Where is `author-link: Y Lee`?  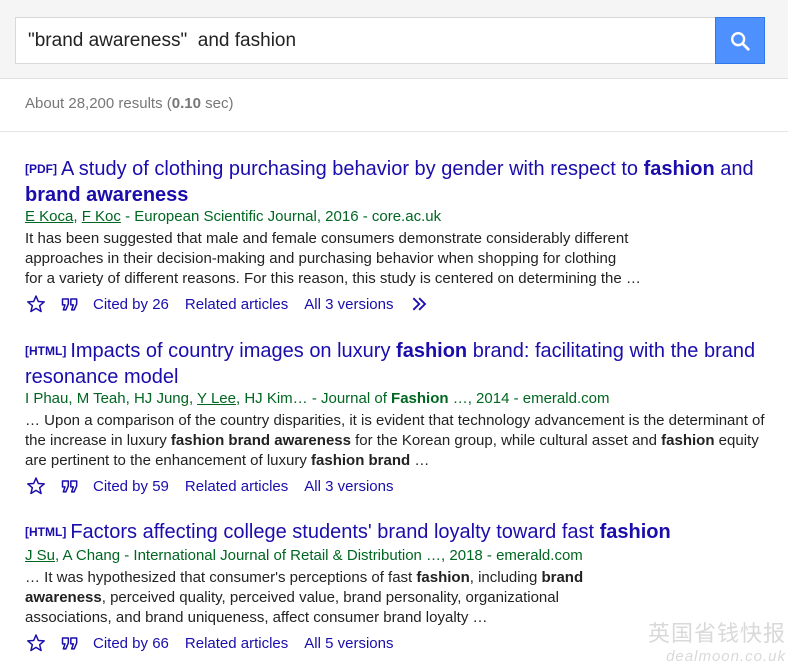 author-link: Y Lee is located at coordinates (216, 398).